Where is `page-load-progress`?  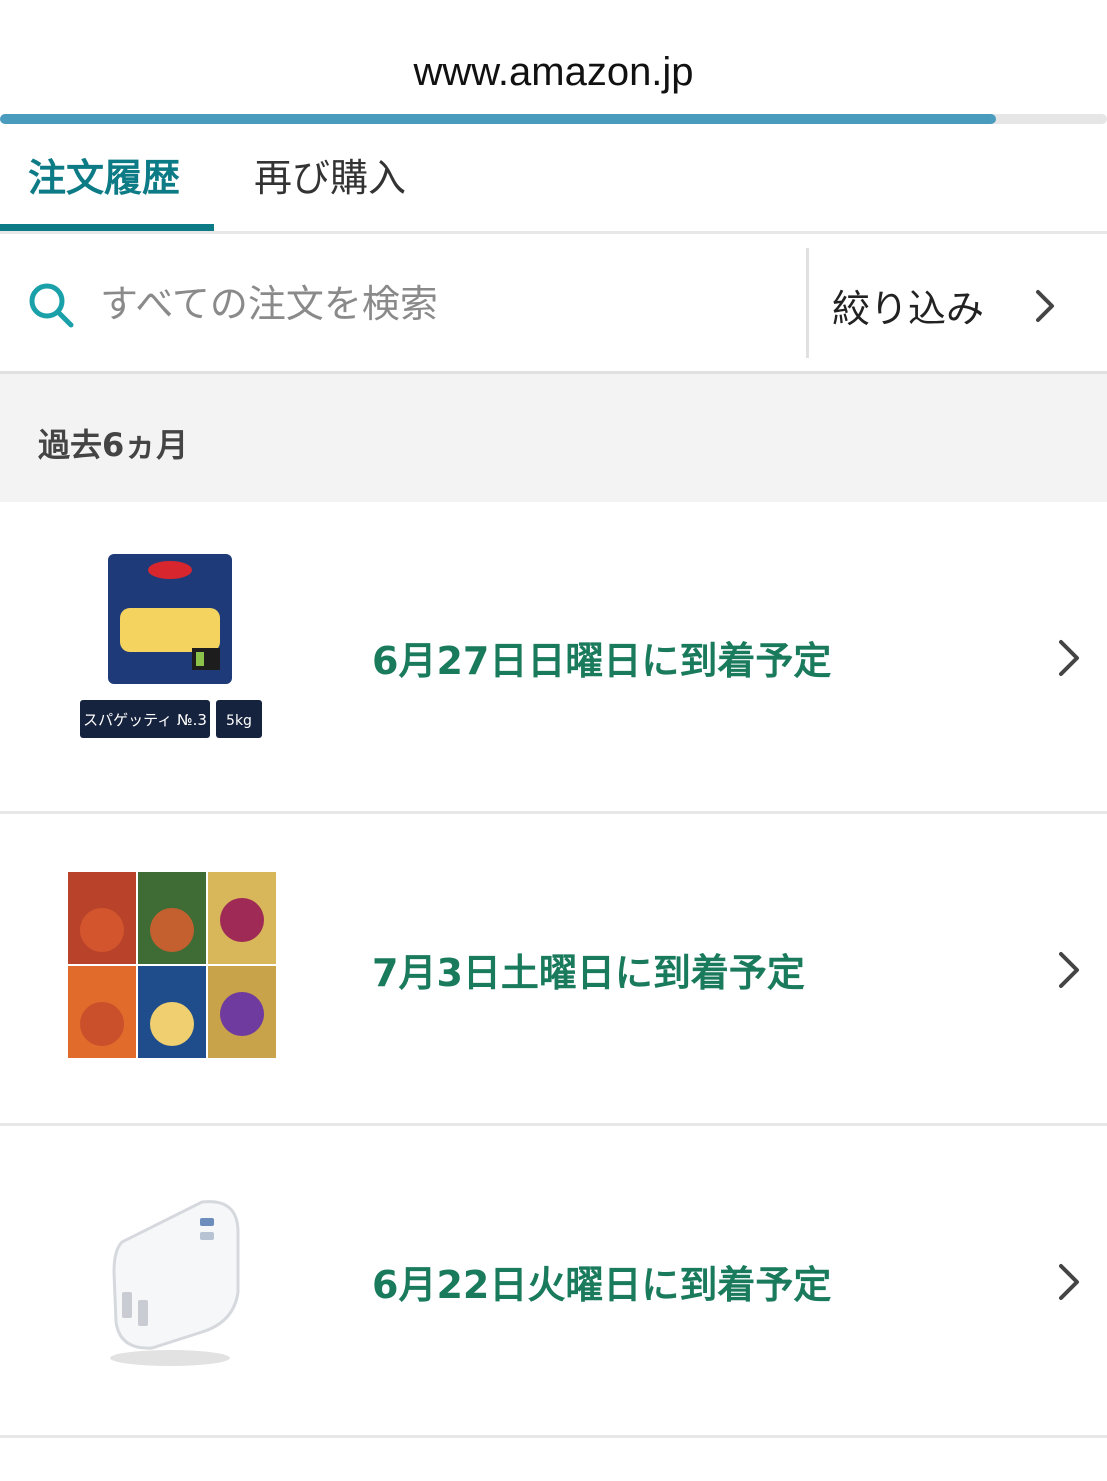 page-load-progress is located at coordinates (553, 119).